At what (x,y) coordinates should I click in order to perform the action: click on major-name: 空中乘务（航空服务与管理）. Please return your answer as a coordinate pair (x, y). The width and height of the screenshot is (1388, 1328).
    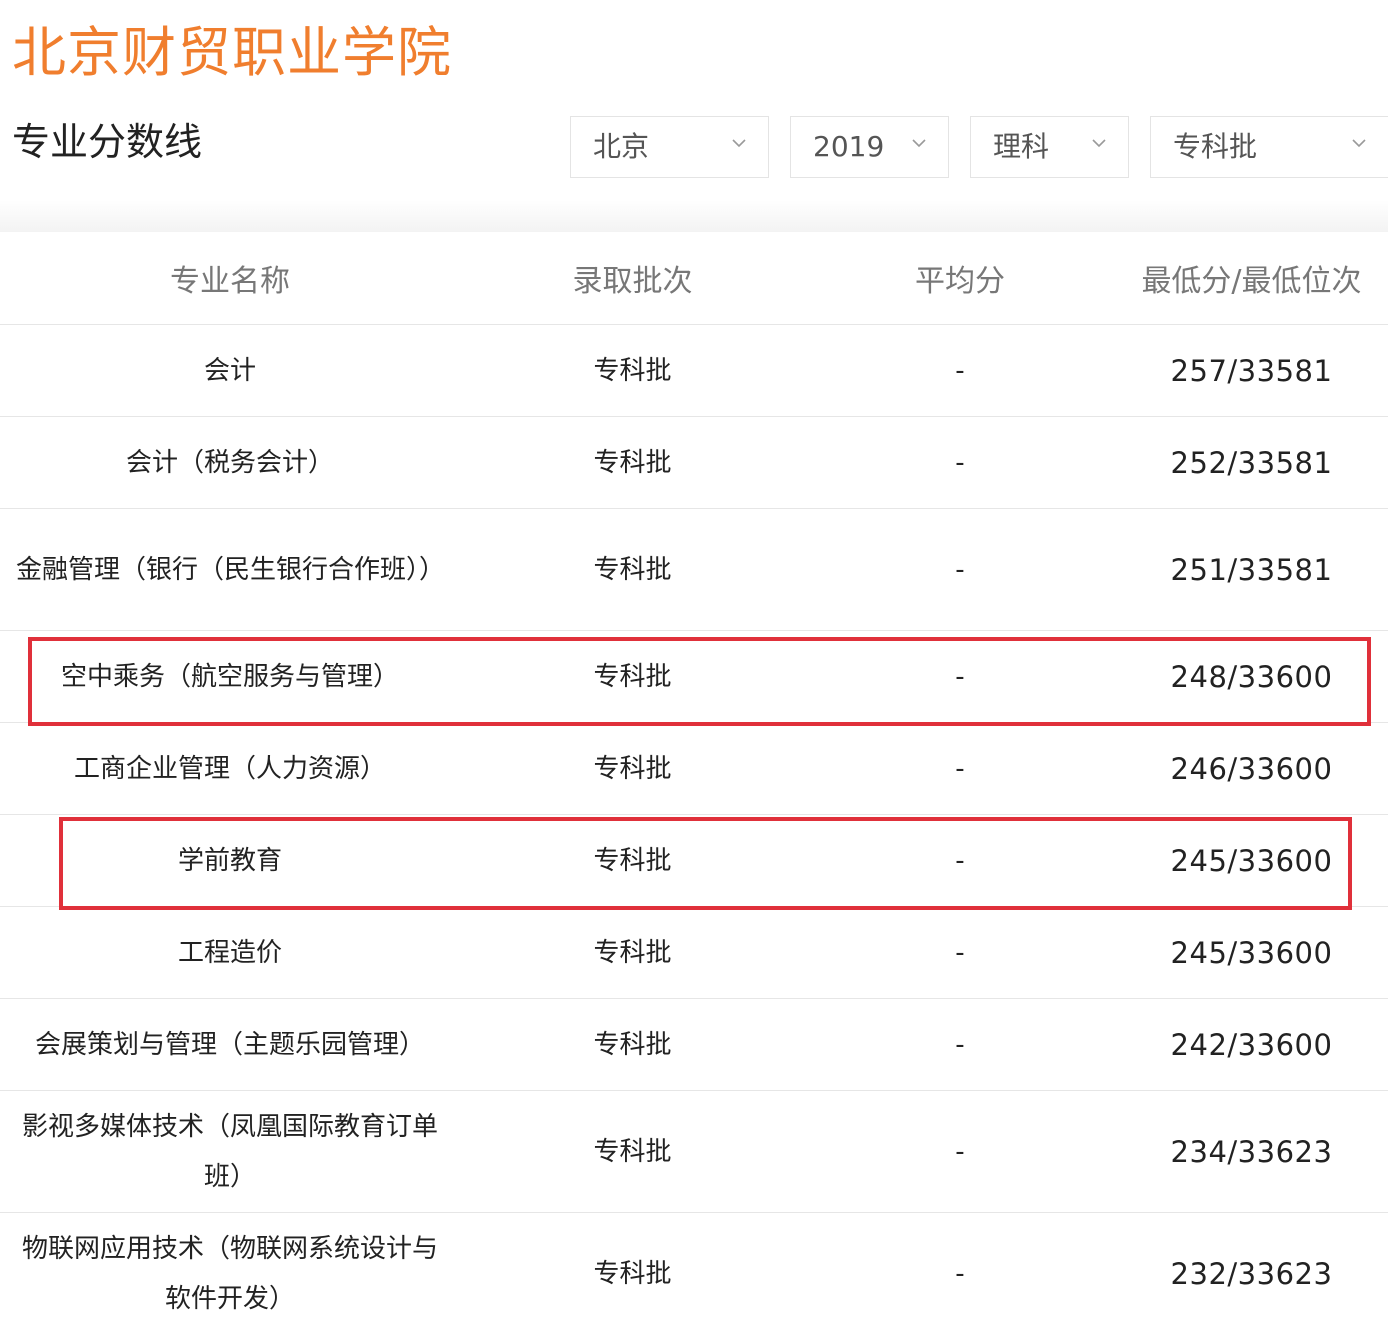
    Looking at the image, I should click on (230, 676).